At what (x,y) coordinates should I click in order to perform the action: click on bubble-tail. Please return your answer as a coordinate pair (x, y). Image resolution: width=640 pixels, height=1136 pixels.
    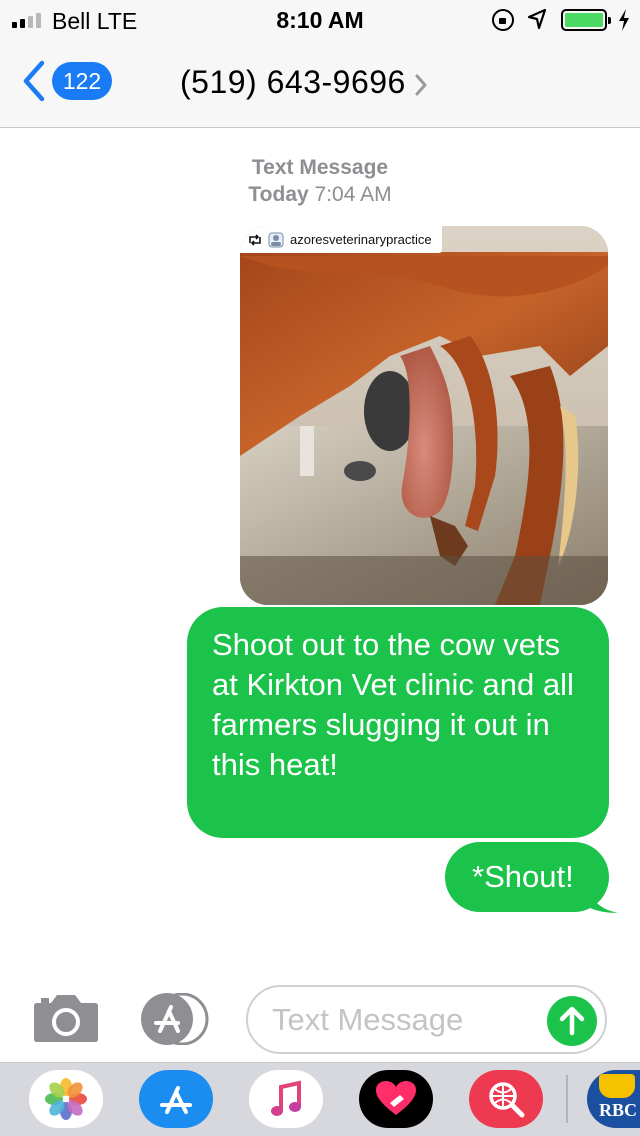
    Looking at the image, I should click on (603, 900).